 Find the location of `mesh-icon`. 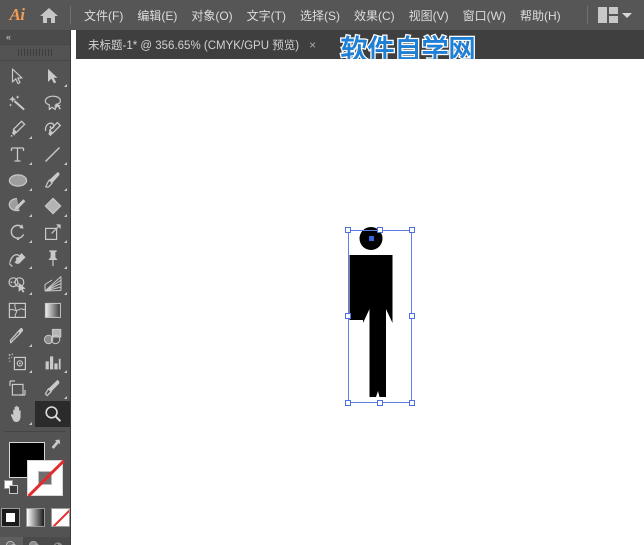

mesh-icon is located at coordinates (17, 310).